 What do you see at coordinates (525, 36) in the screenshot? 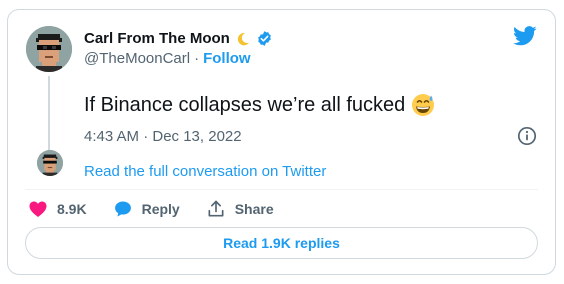
I see `twitter-bird-icon` at bounding box center [525, 36].